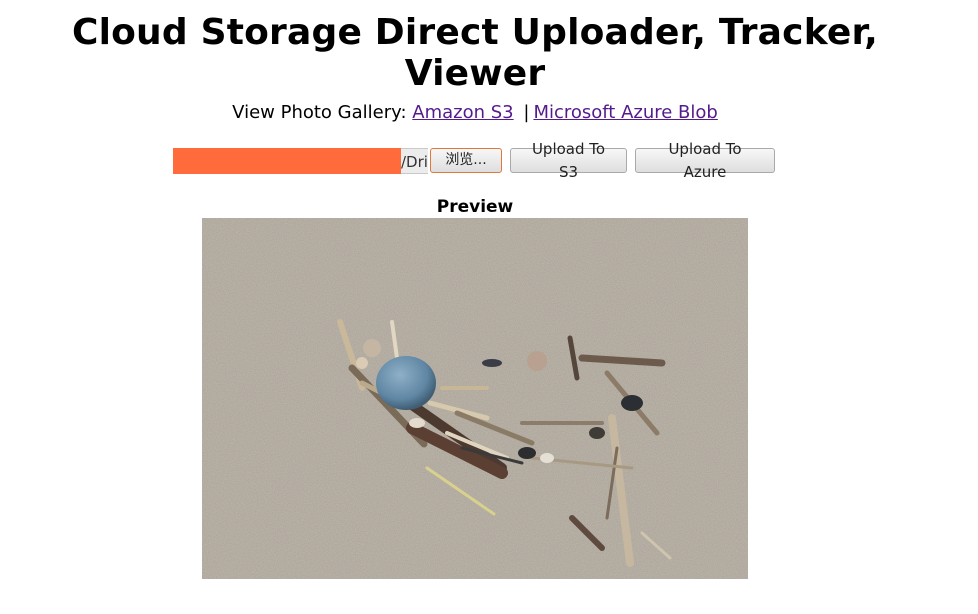 The width and height of the screenshot is (978, 614). What do you see at coordinates (625, 112) in the screenshot?
I see `gallery-link-azure-blob: Microsoft Azure Blob` at bounding box center [625, 112].